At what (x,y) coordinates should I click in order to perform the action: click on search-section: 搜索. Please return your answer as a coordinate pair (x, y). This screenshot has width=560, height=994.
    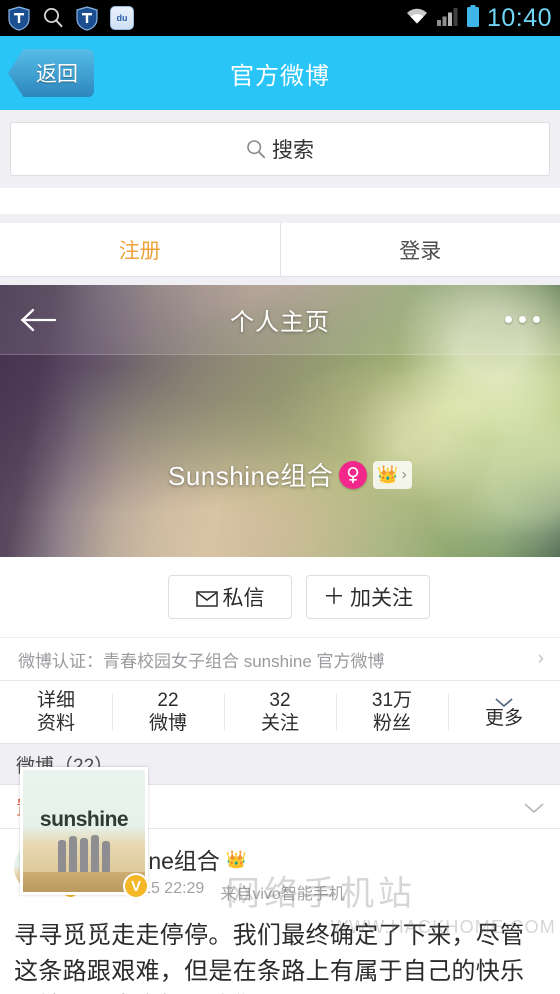
    Looking at the image, I should click on (280, 149).